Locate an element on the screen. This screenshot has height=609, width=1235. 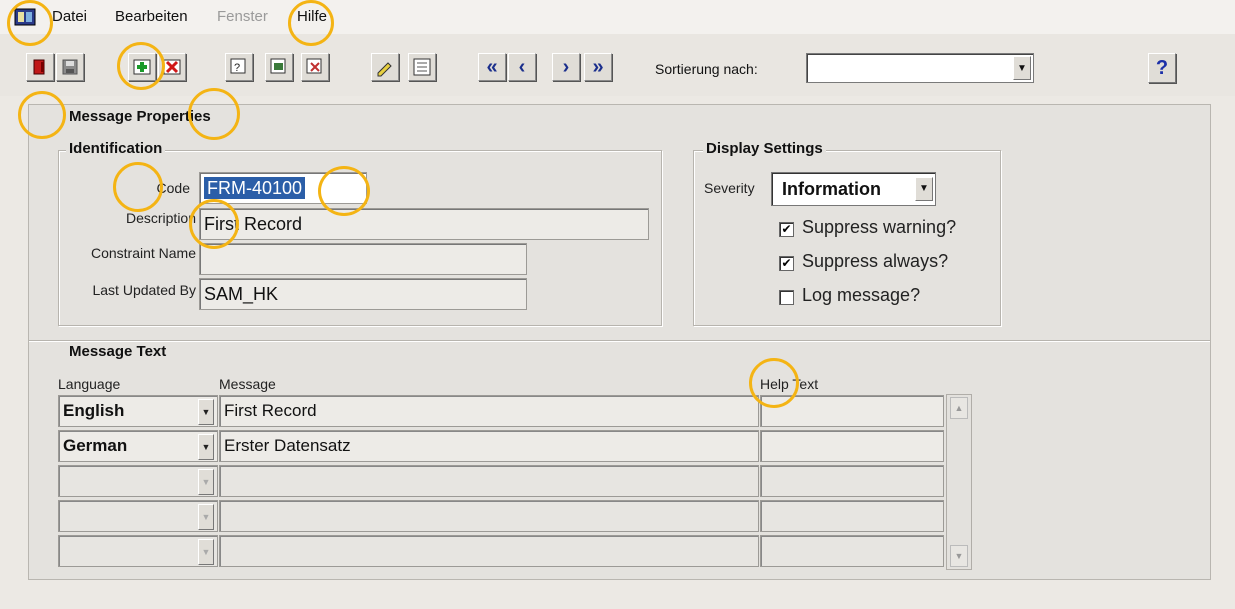
delete-record-icon is located at coordinates (172, 67).